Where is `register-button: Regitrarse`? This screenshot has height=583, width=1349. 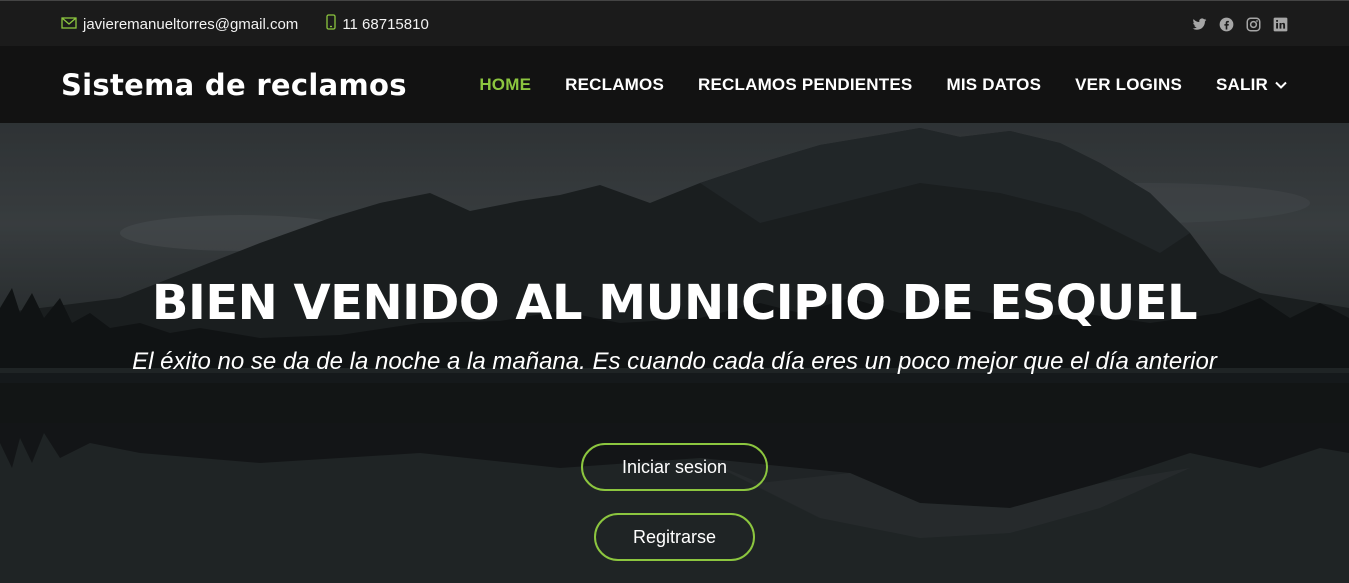 register-button: Regitrarse is located at coordinates (674, 537).